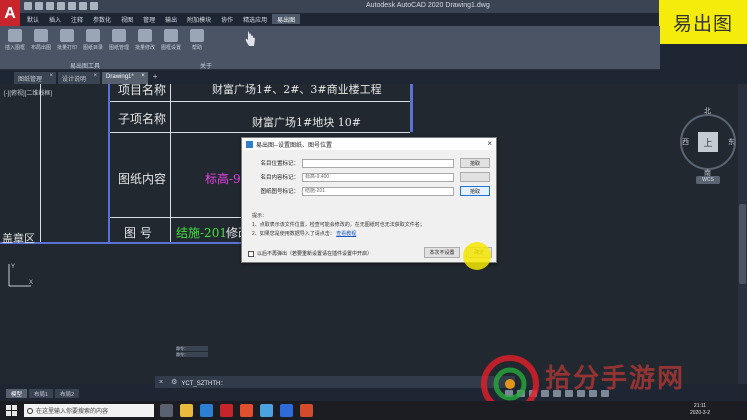 Image resolution: width=747 pixels, height=420 pixels. What do you see at coordinates (77, 19) in the screenshot?
I see `ribbon-tab: 注释` at bounding box center [77, 19].